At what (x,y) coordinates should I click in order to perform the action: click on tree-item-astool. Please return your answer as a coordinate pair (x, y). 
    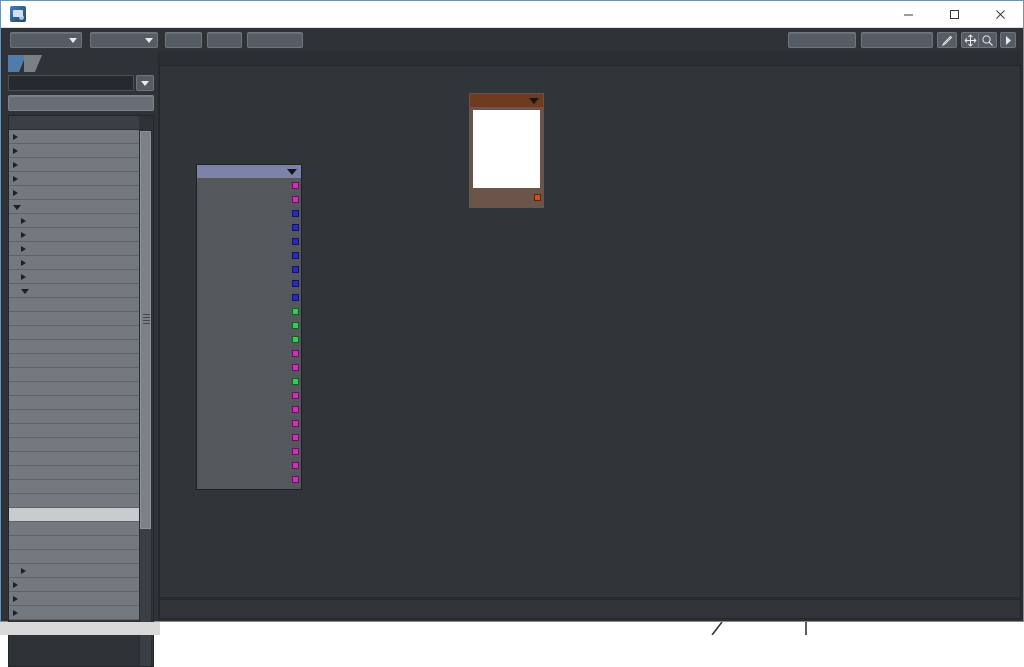
    Looking at the image, I should click on (74, 179).